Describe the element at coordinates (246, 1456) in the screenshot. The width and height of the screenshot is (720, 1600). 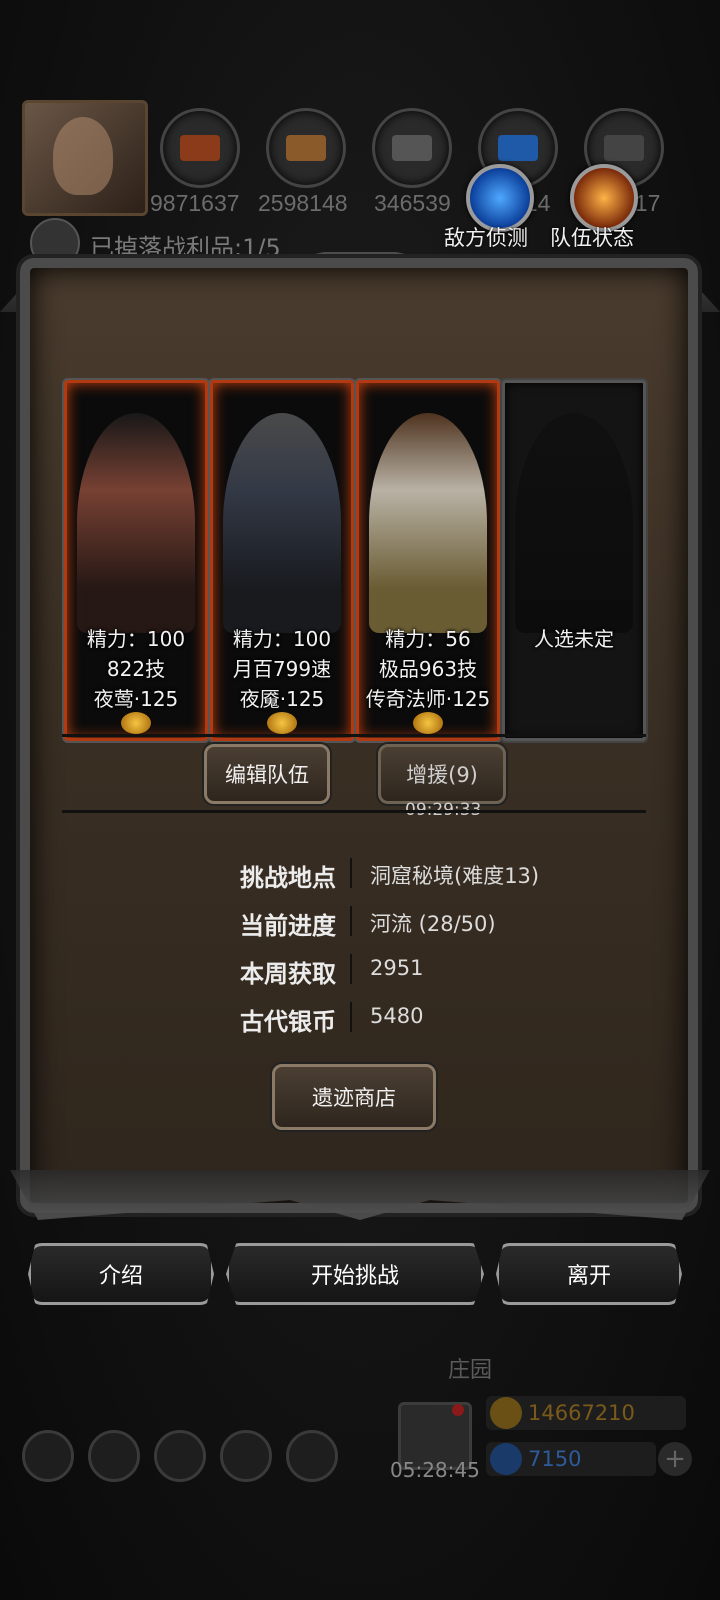
I see `mail-icon` at that location.